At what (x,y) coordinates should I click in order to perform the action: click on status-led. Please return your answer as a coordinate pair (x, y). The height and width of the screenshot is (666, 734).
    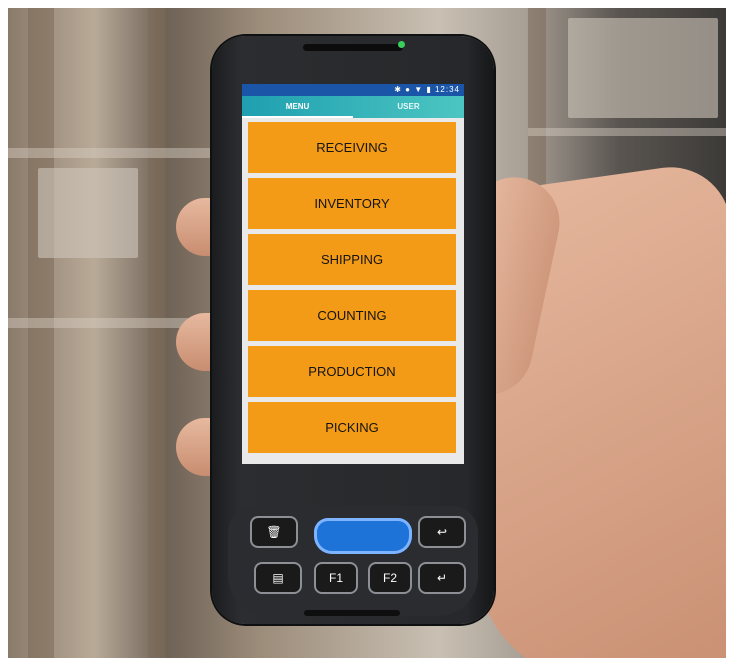
    Looking at the image, I should click on (401, 44).